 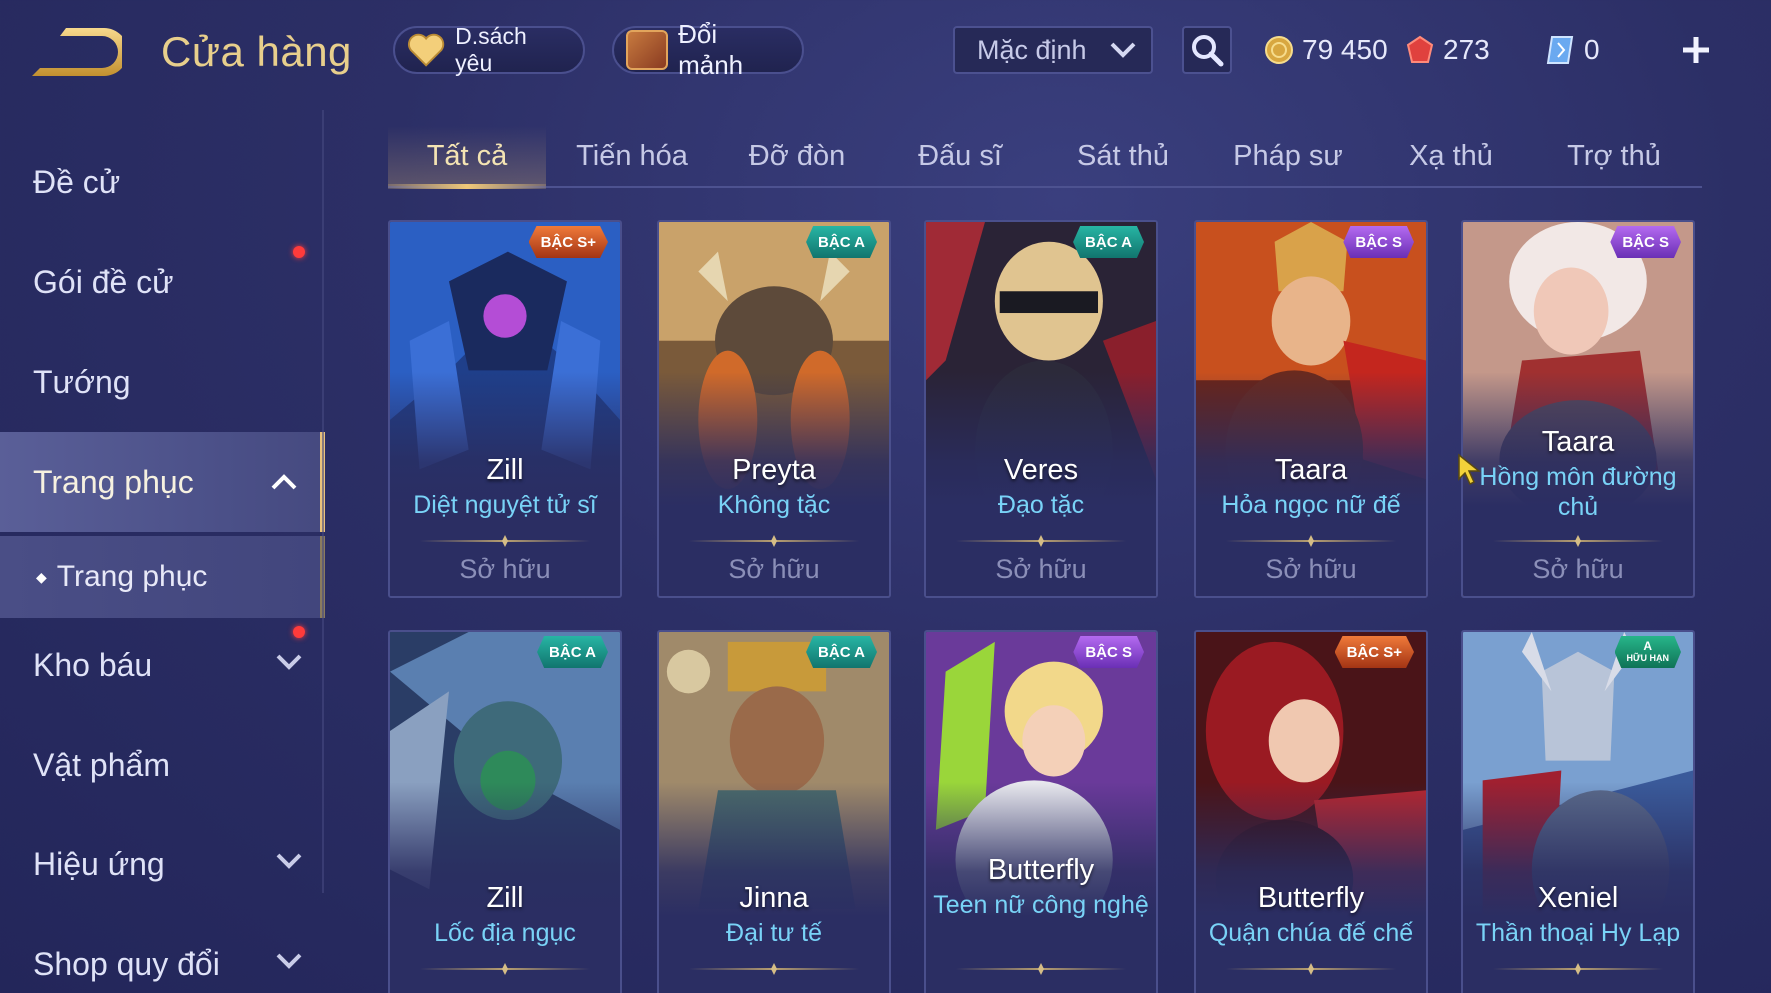 I want to click on chest-icon, so click(x=647, y=50).